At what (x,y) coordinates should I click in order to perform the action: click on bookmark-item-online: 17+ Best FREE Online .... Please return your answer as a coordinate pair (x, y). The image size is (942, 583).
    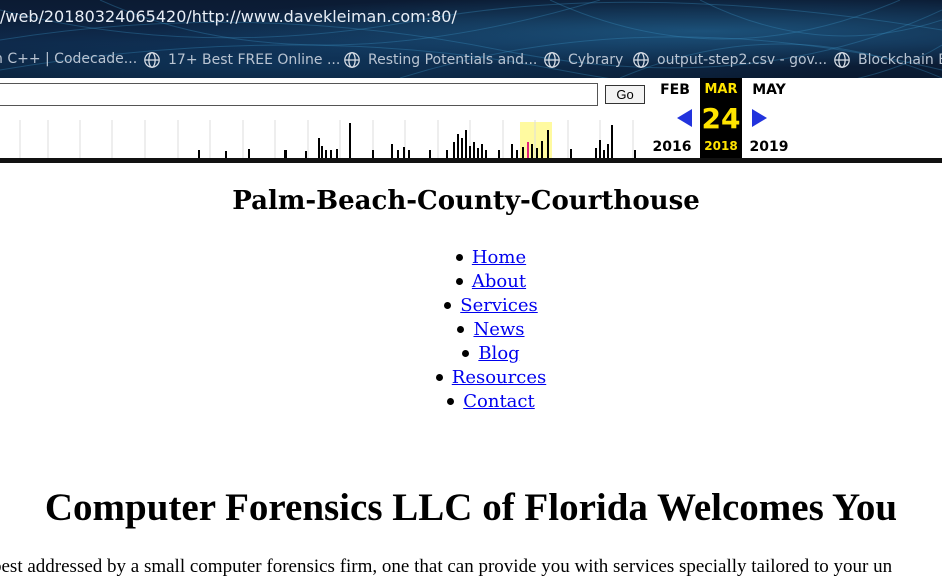
    Looking at the image, I should click on (241, 60).